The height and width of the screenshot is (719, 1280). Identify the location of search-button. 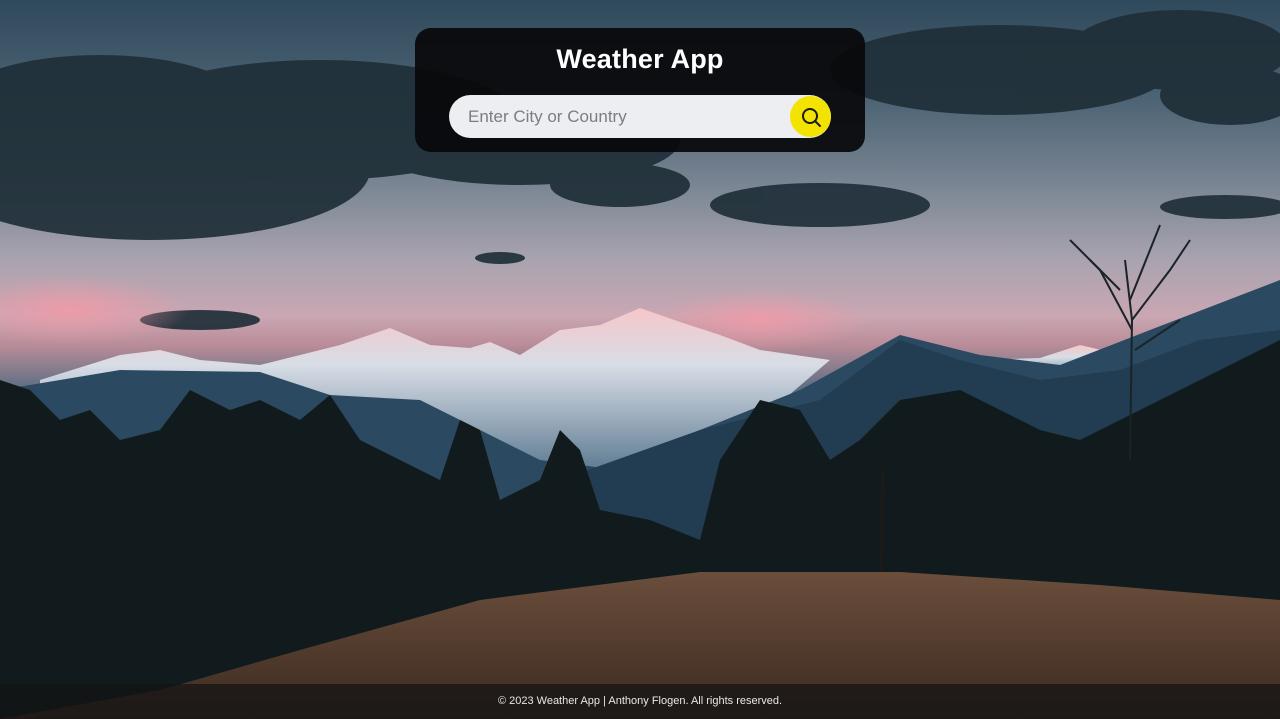
(810, 116).